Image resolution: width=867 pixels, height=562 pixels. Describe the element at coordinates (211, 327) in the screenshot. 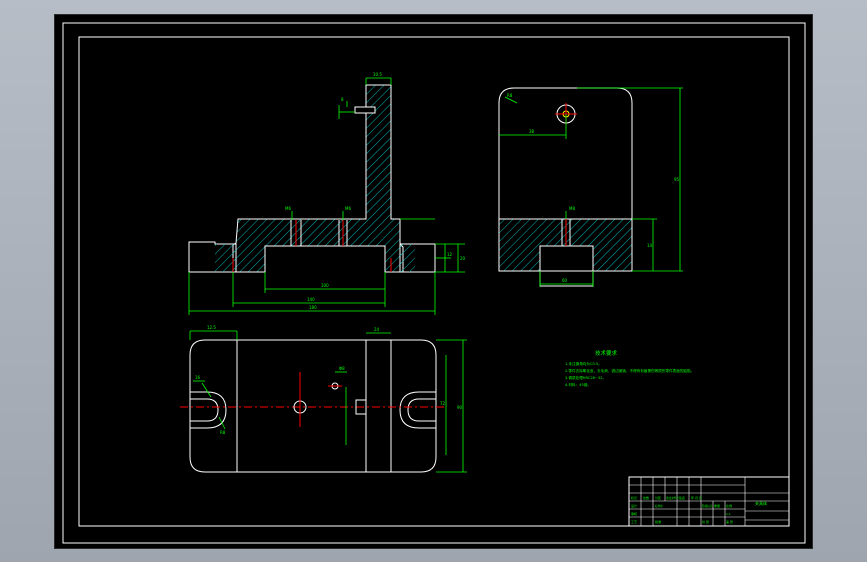

I see `dim-top-left-offset: 12.5` at that location.